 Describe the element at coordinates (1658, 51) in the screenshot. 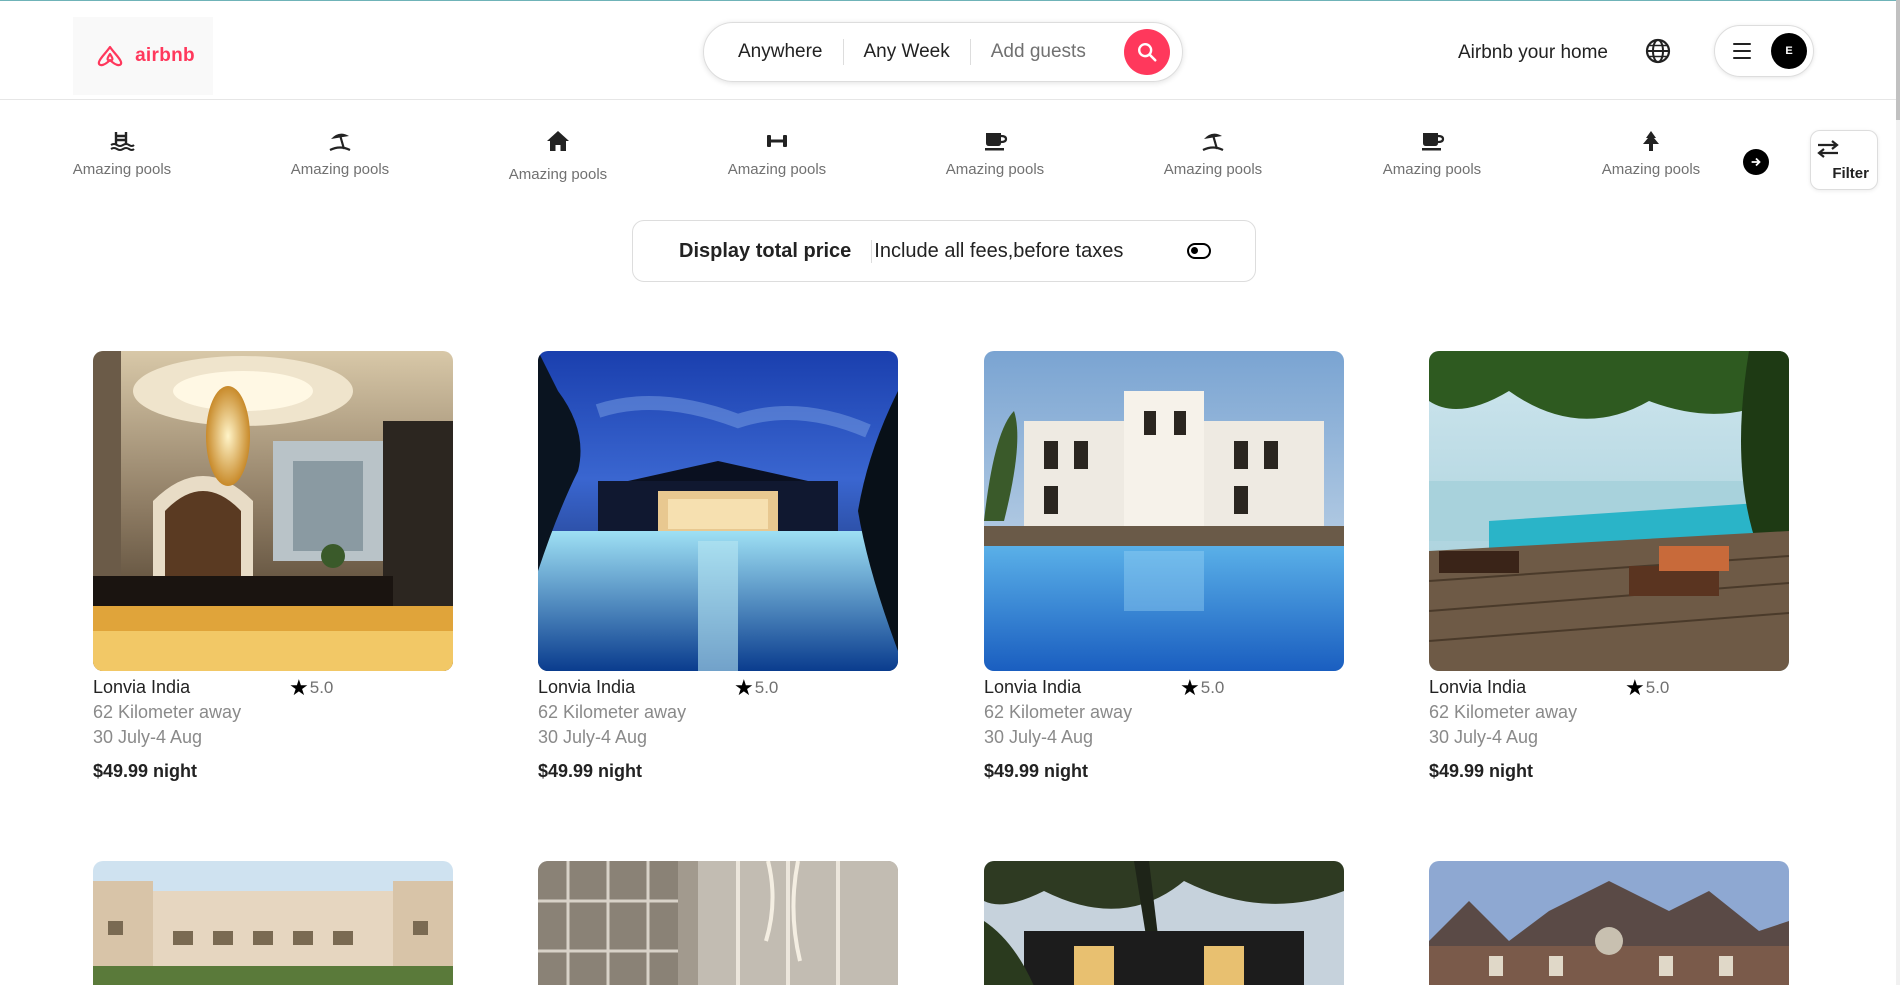

I see `globe-icon` at that location.